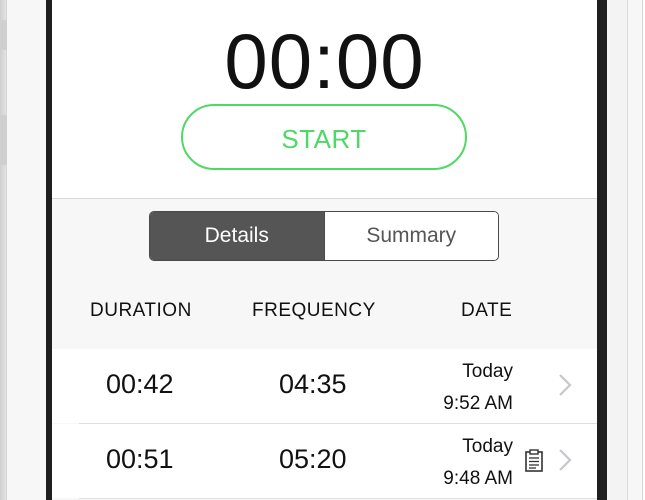 The height and width of the screenshot is (500, 645). Describe the element at coordinates (617, 250) in the screenshot. I see `phone-edge` at that location.